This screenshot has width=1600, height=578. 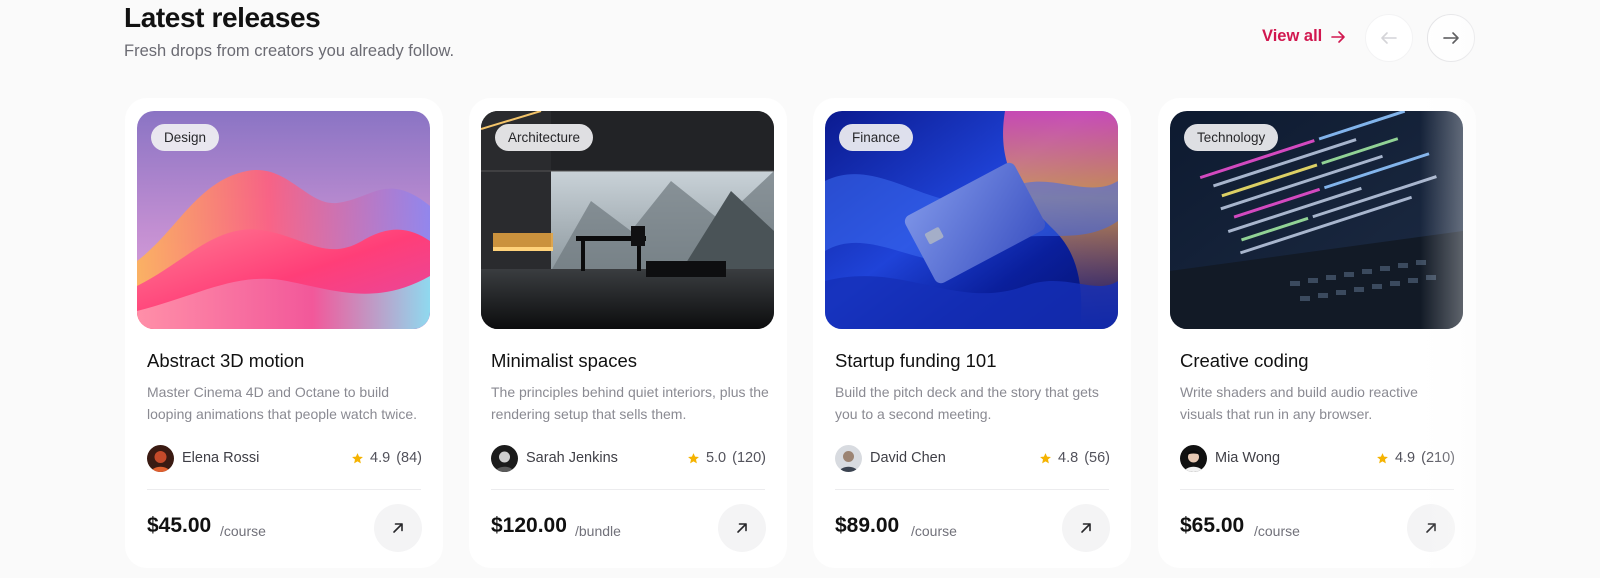 What do you see at coordinates (544, 137) in the screenshot?
I see `category-tag: Architecture` at bounding box center [544, 137].